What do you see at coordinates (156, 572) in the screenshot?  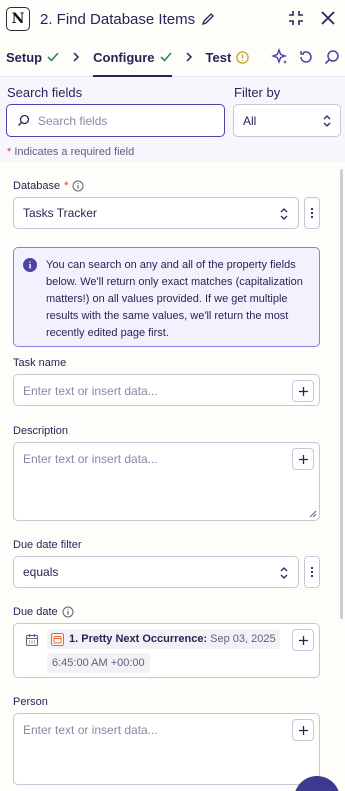 I see `due-date-filter-select: equals` at bounding box center [156, 572].